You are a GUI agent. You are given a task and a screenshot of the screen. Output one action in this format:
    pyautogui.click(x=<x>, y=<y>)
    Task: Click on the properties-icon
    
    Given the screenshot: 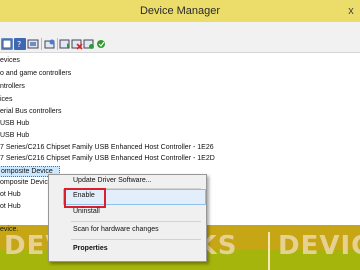 What is the action you would take?
    pyautogui.click(x=7, y=44)
    